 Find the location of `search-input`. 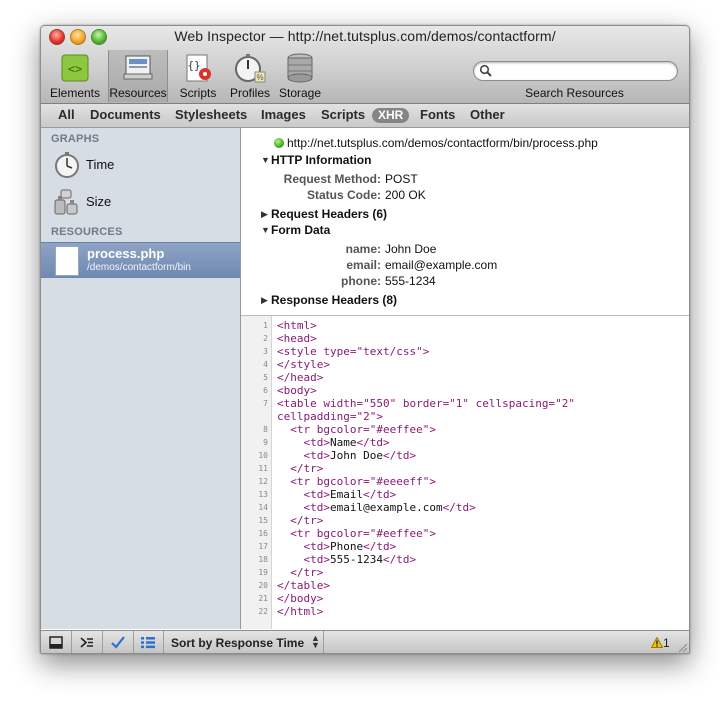

search-input is located at coordinates (583, 71).